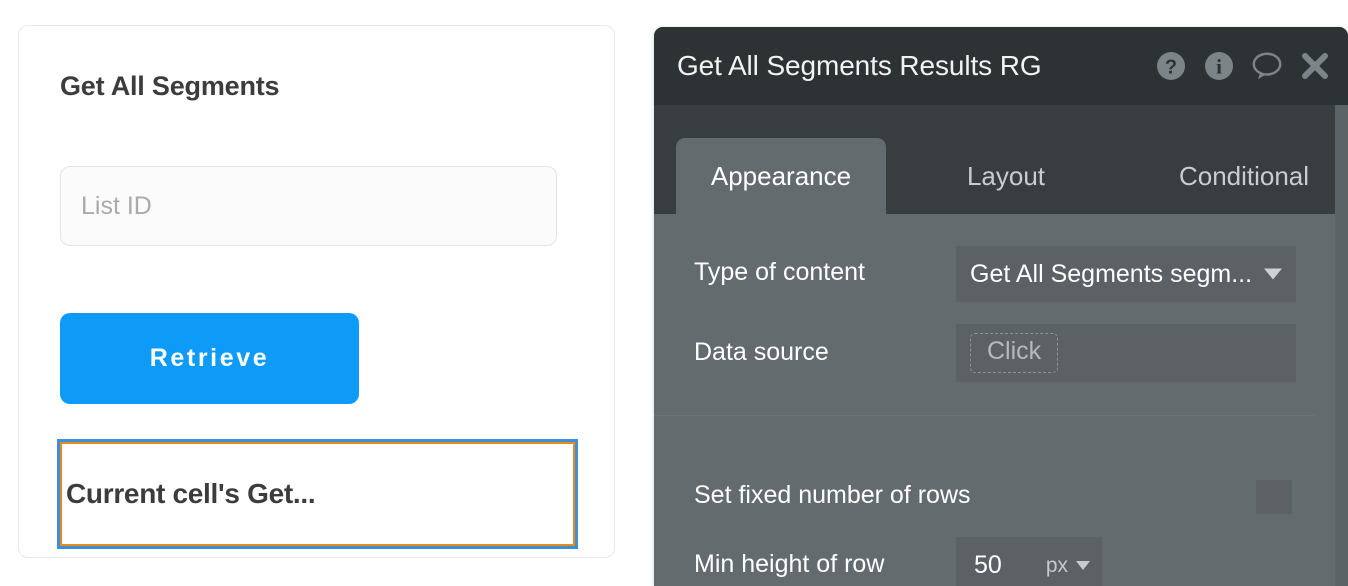 This screenshot has height=586, width=1348. Describe the element at coordinates (170, 86) in the screenshot. I see `page-title: Get All Segments` at that location.